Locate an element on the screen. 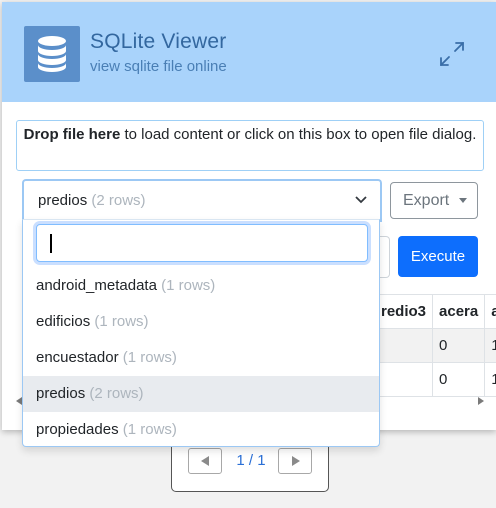 The height and width of the screenshot is (508, 496). column-header: a is located at coordinates (490, 311).